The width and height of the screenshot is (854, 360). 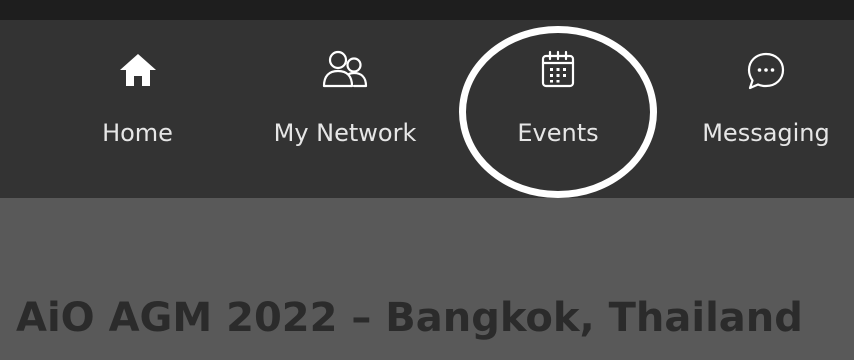 I want to click on nav-label-my-network: My Network, so click(x=345, y=133).